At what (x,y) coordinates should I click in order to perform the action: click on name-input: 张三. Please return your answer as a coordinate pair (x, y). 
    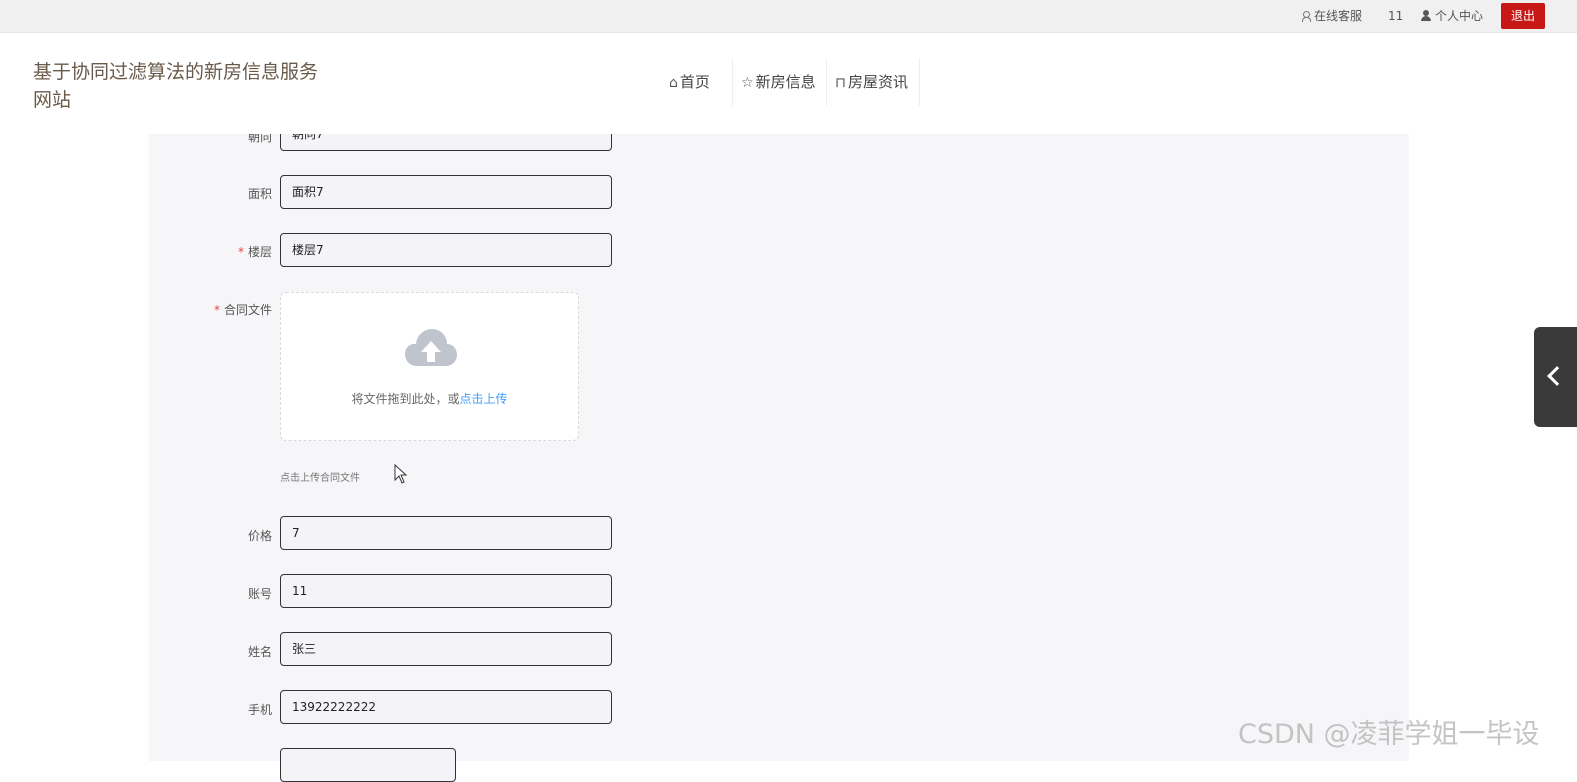
    Looking at the image, I should click on (446, 649).